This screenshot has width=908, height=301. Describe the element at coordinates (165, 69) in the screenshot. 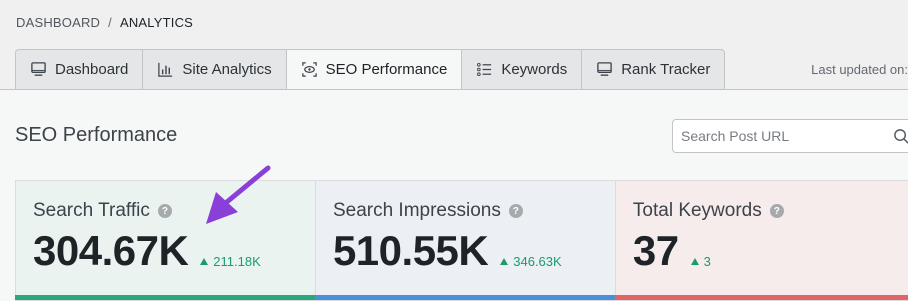

I see `bar-chart-icon` at that location.